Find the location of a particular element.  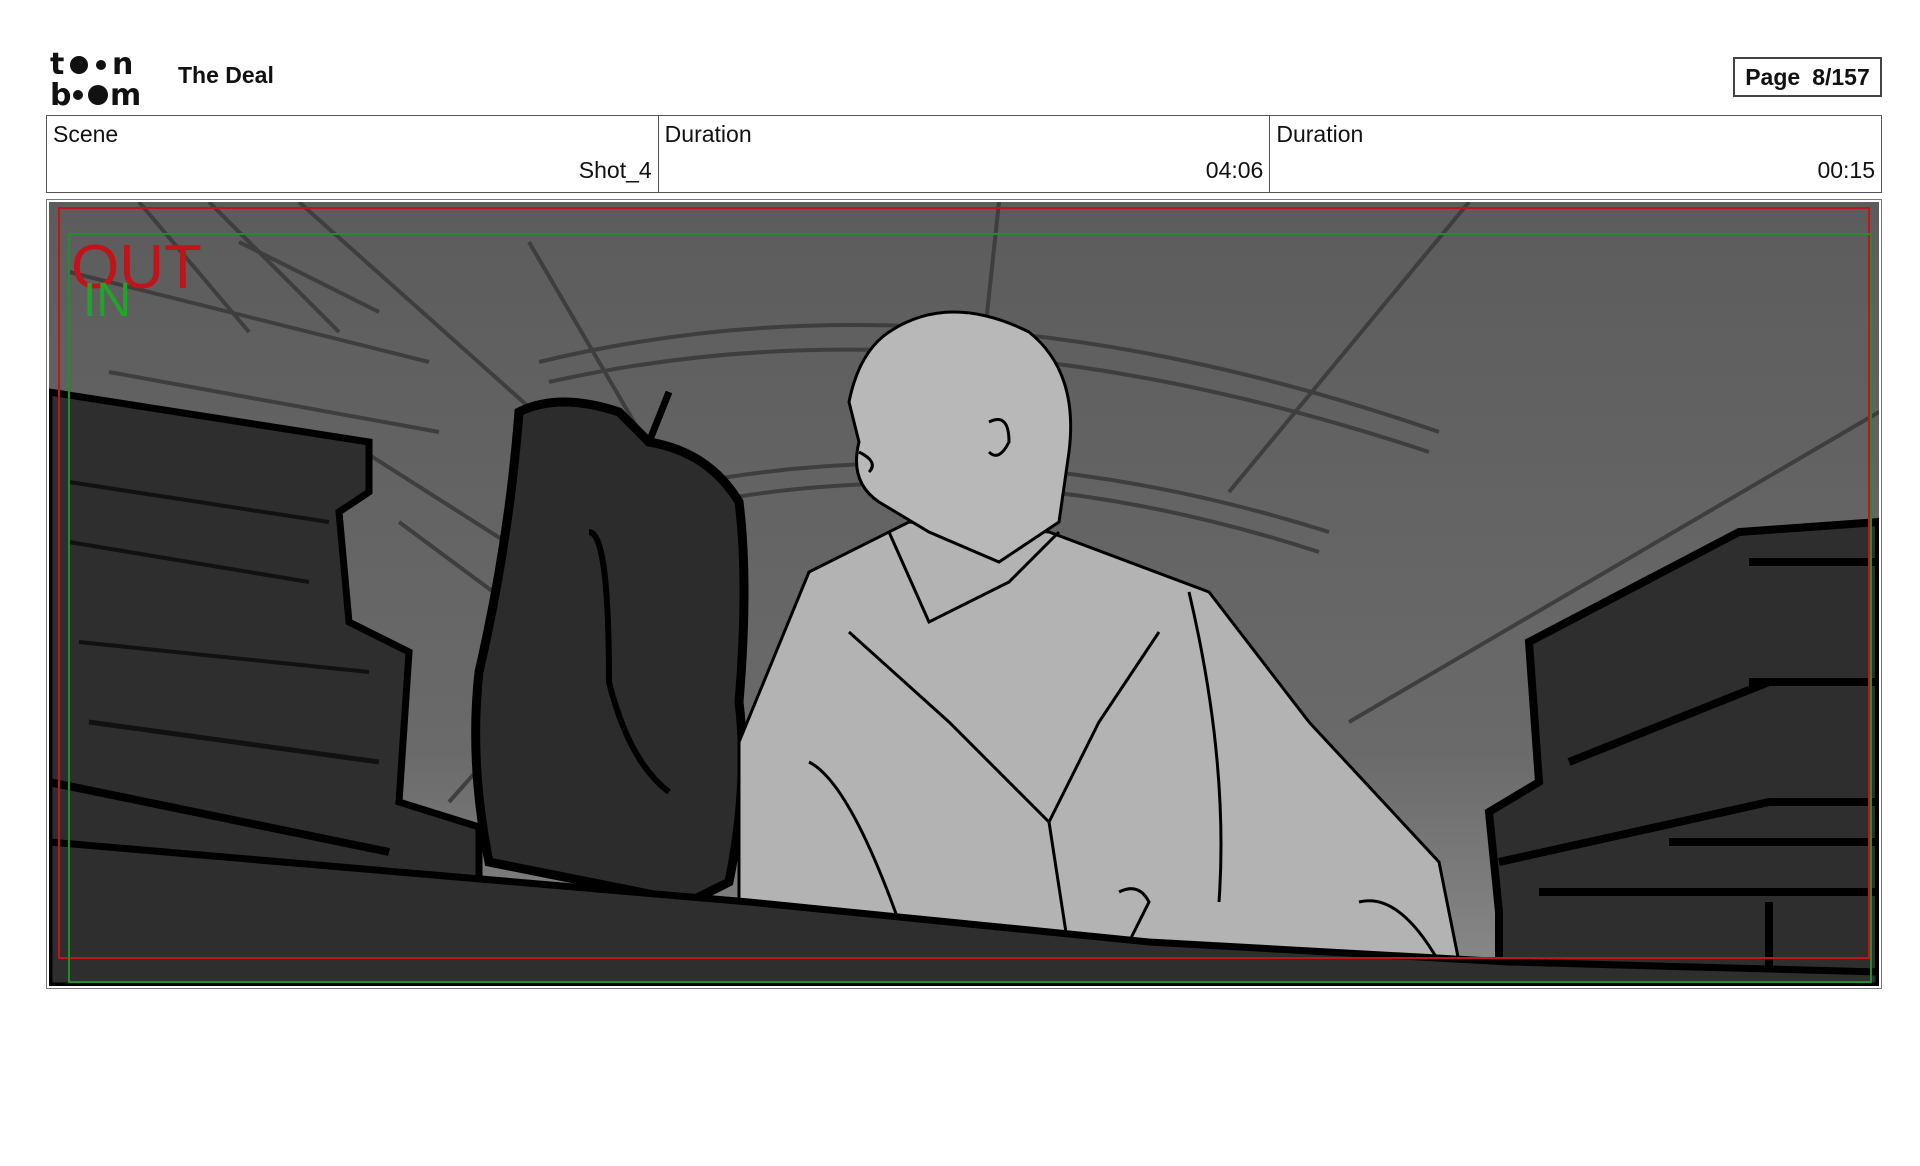

panel-duration-cell: Duration 00:15 is located at coordinates (1575, 154).